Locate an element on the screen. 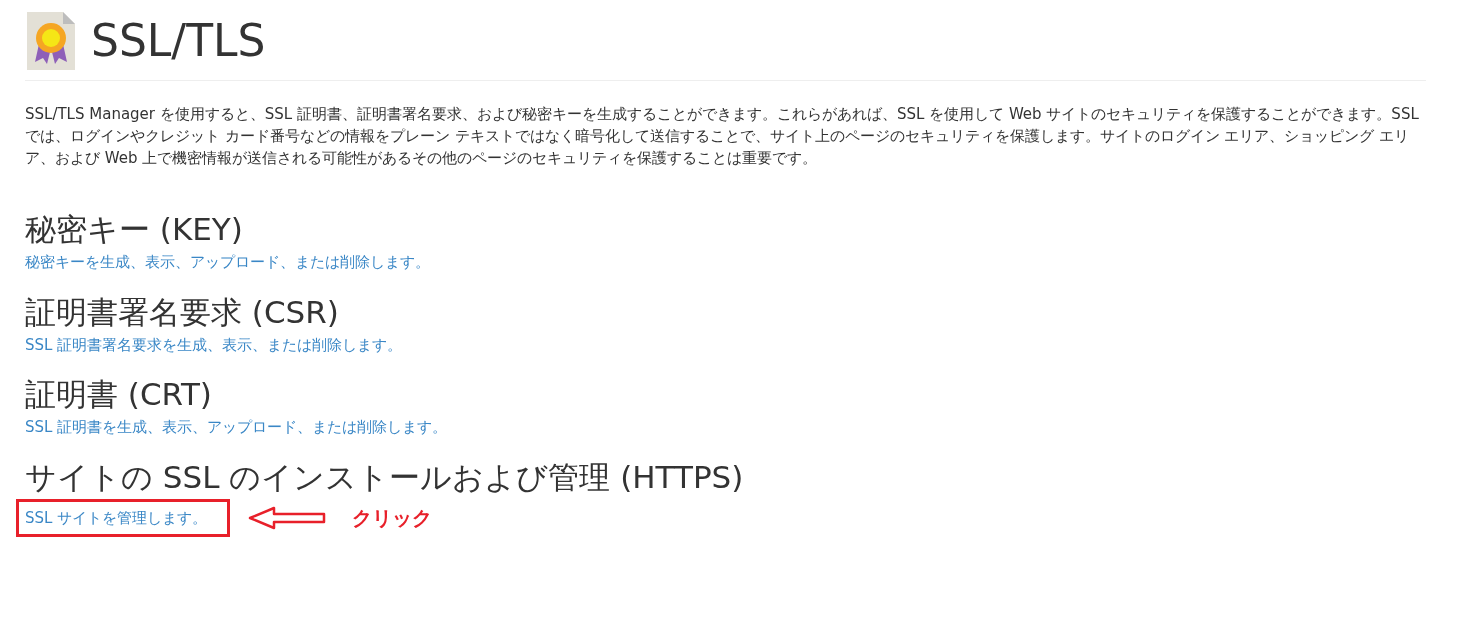 Image resolution: width=1473 pixels, height=629 pixels. section-link: SSL 証明書署名要求を生成、表示、または削除します。 is located at coordinates (214, 344).